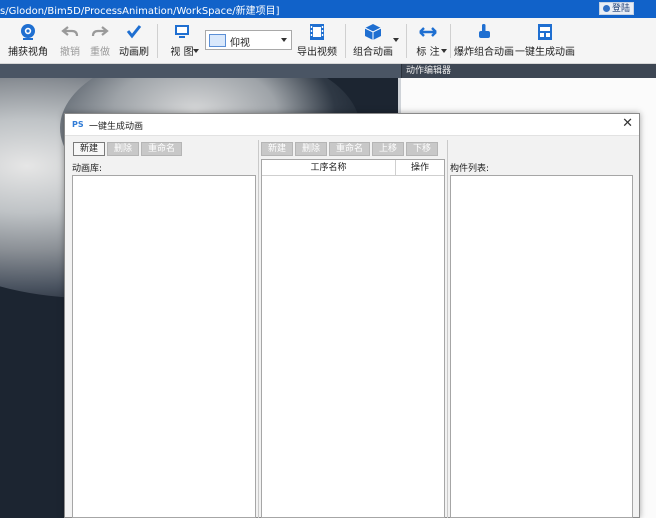  I want to click on process-delete-button: 删除, so click(311, 149).